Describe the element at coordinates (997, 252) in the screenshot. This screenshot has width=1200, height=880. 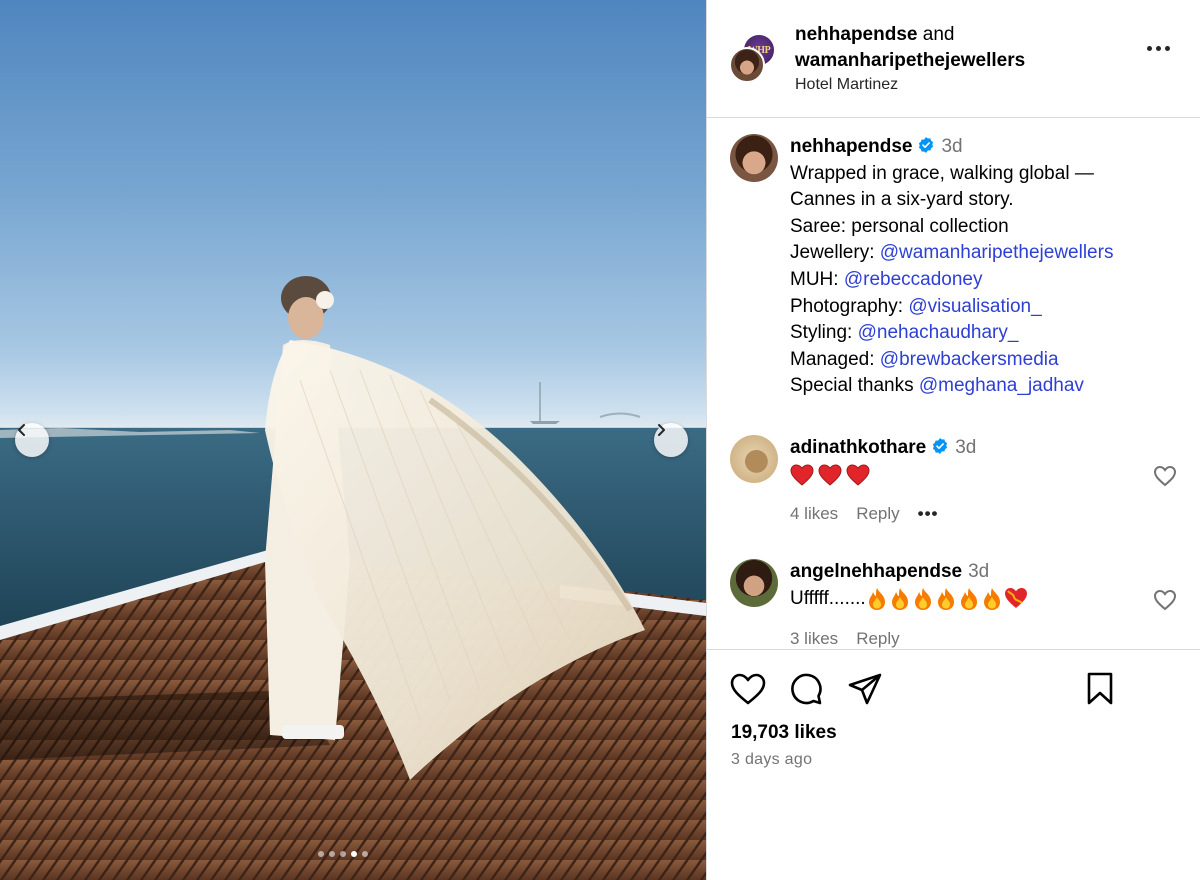
I see `mention-link: @wamanharipethejewellers` at that location.